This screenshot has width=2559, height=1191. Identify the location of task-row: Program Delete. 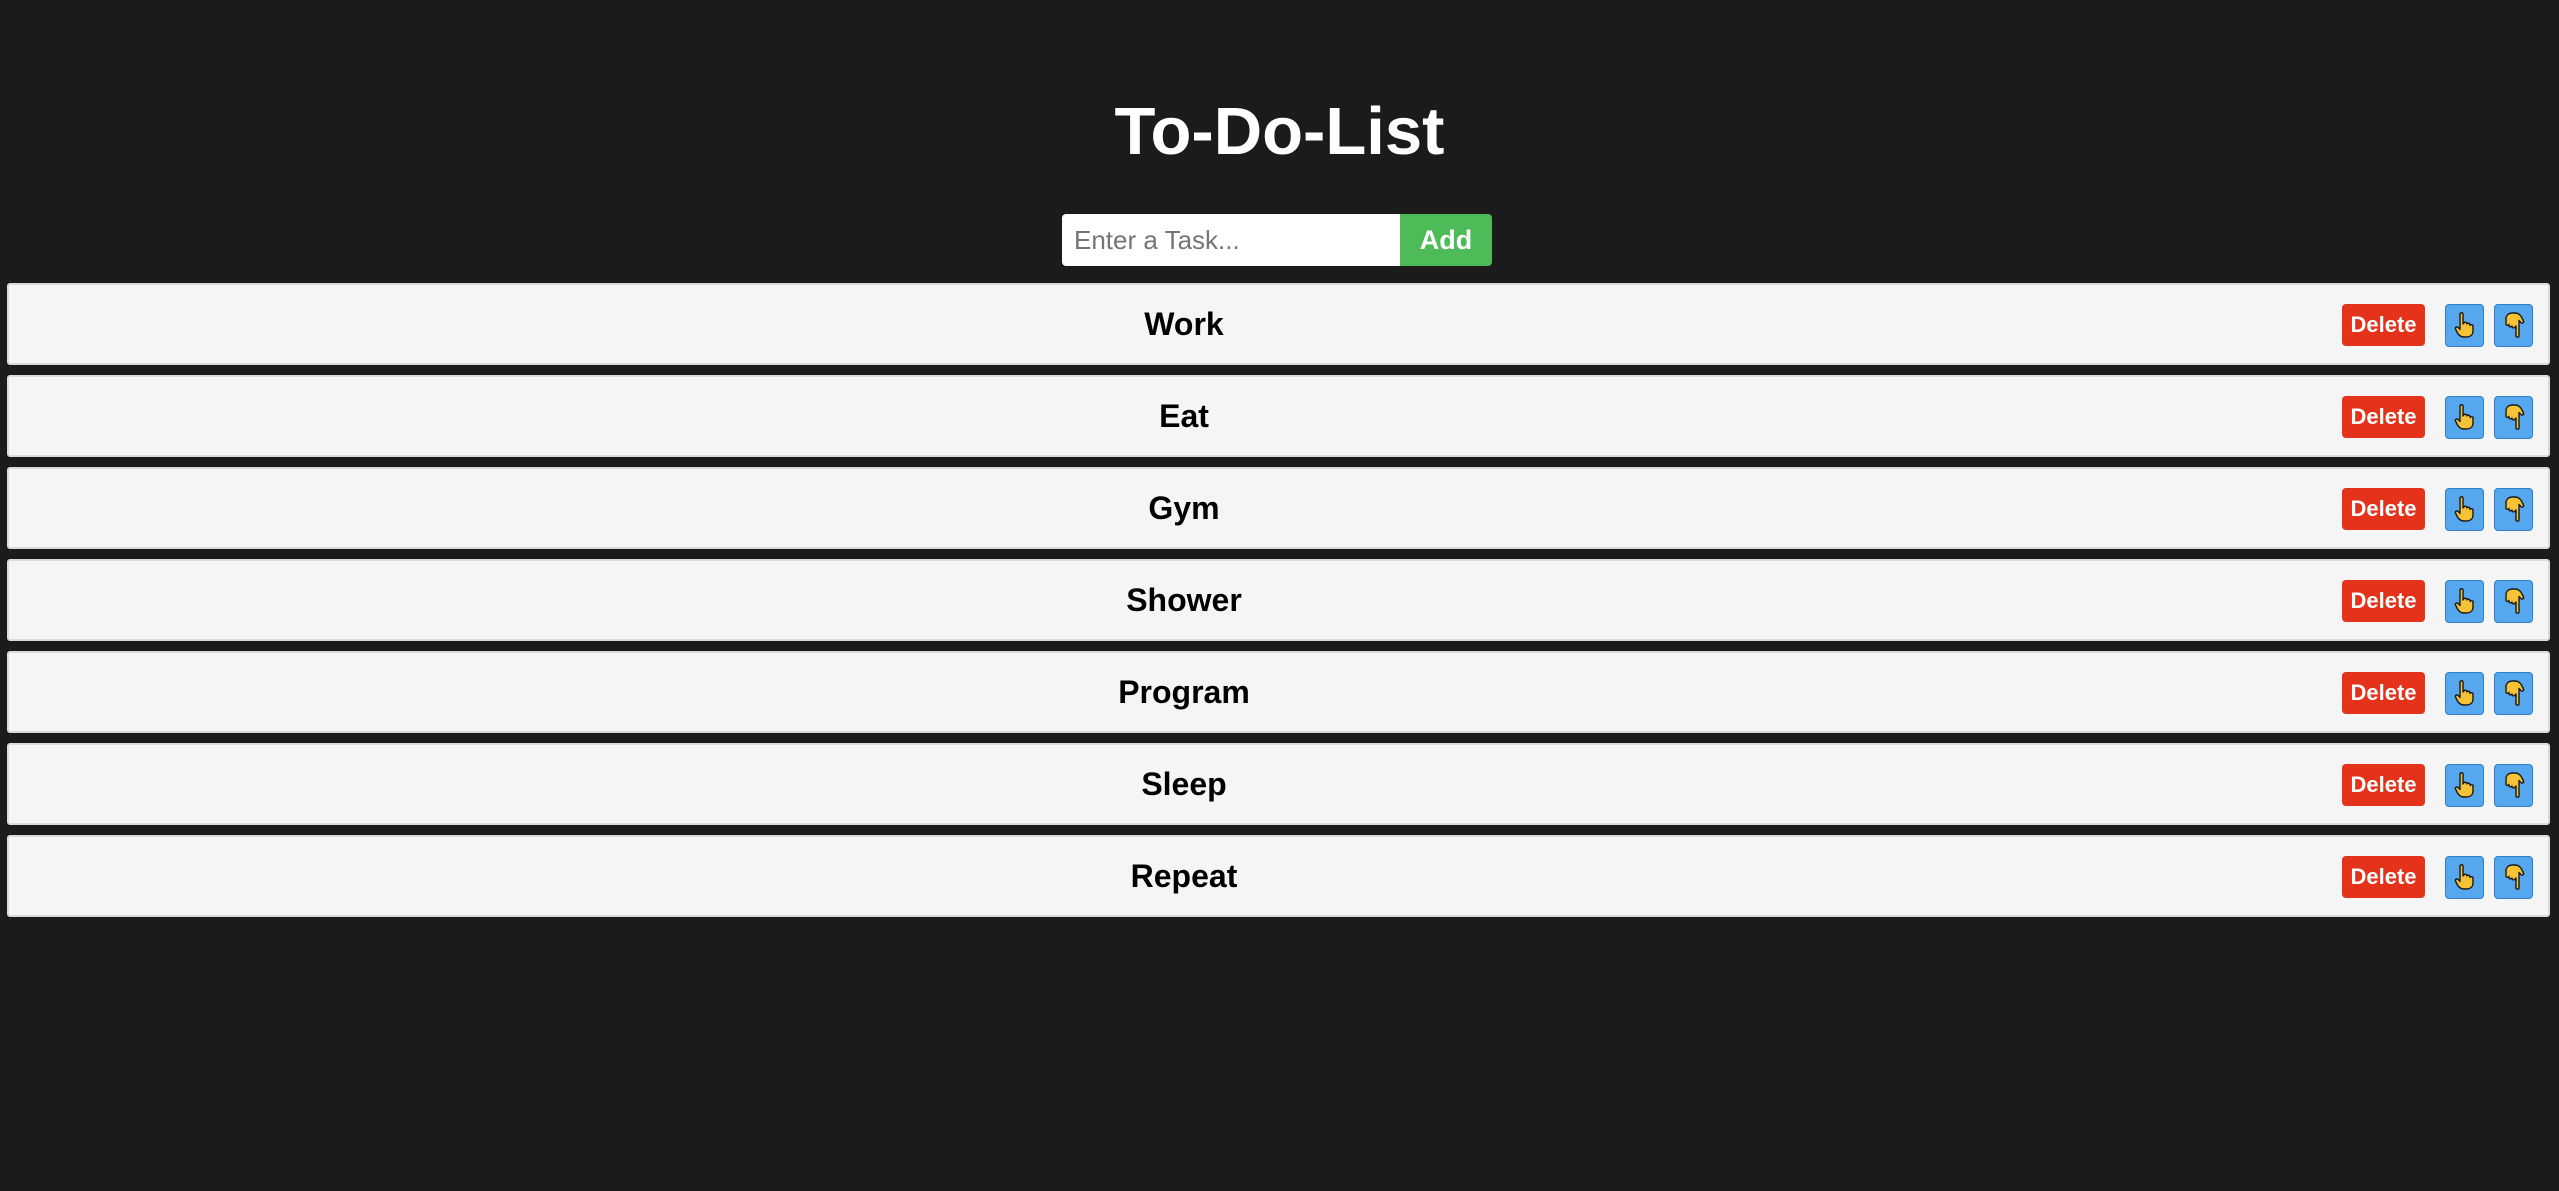
(1278, 692).